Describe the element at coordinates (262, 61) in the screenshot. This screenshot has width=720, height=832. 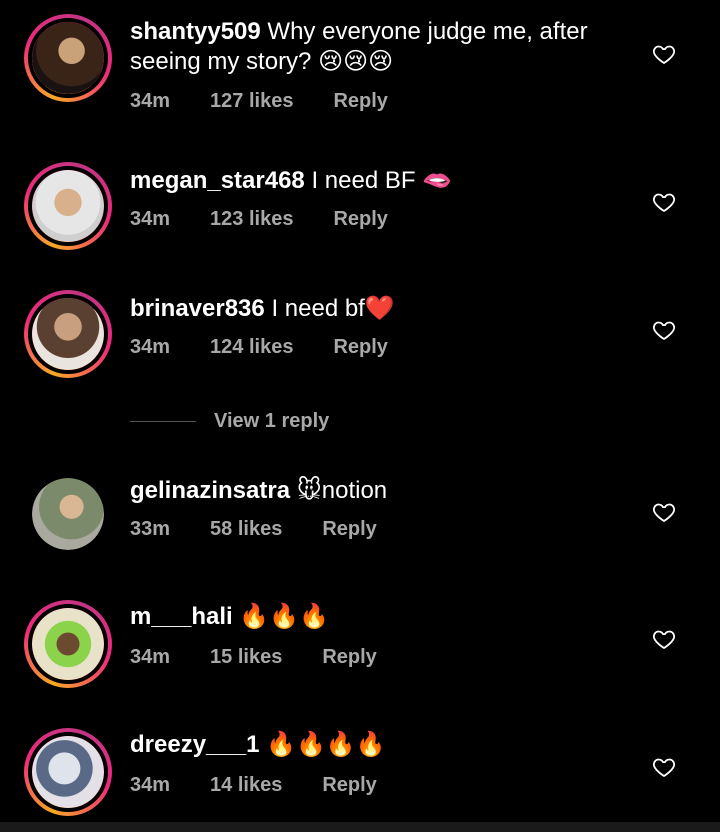
I see `comment-text: seeing my story? 😢😢😢` at that location.